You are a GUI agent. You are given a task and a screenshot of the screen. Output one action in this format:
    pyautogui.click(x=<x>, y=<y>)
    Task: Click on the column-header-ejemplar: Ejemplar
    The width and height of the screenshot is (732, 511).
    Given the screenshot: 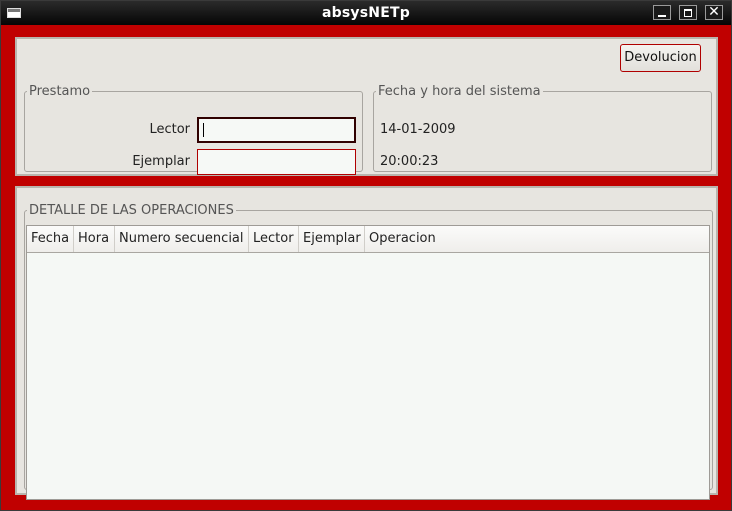 What is the action you would take?
    pyautogui.click(x=332, y=239)
    